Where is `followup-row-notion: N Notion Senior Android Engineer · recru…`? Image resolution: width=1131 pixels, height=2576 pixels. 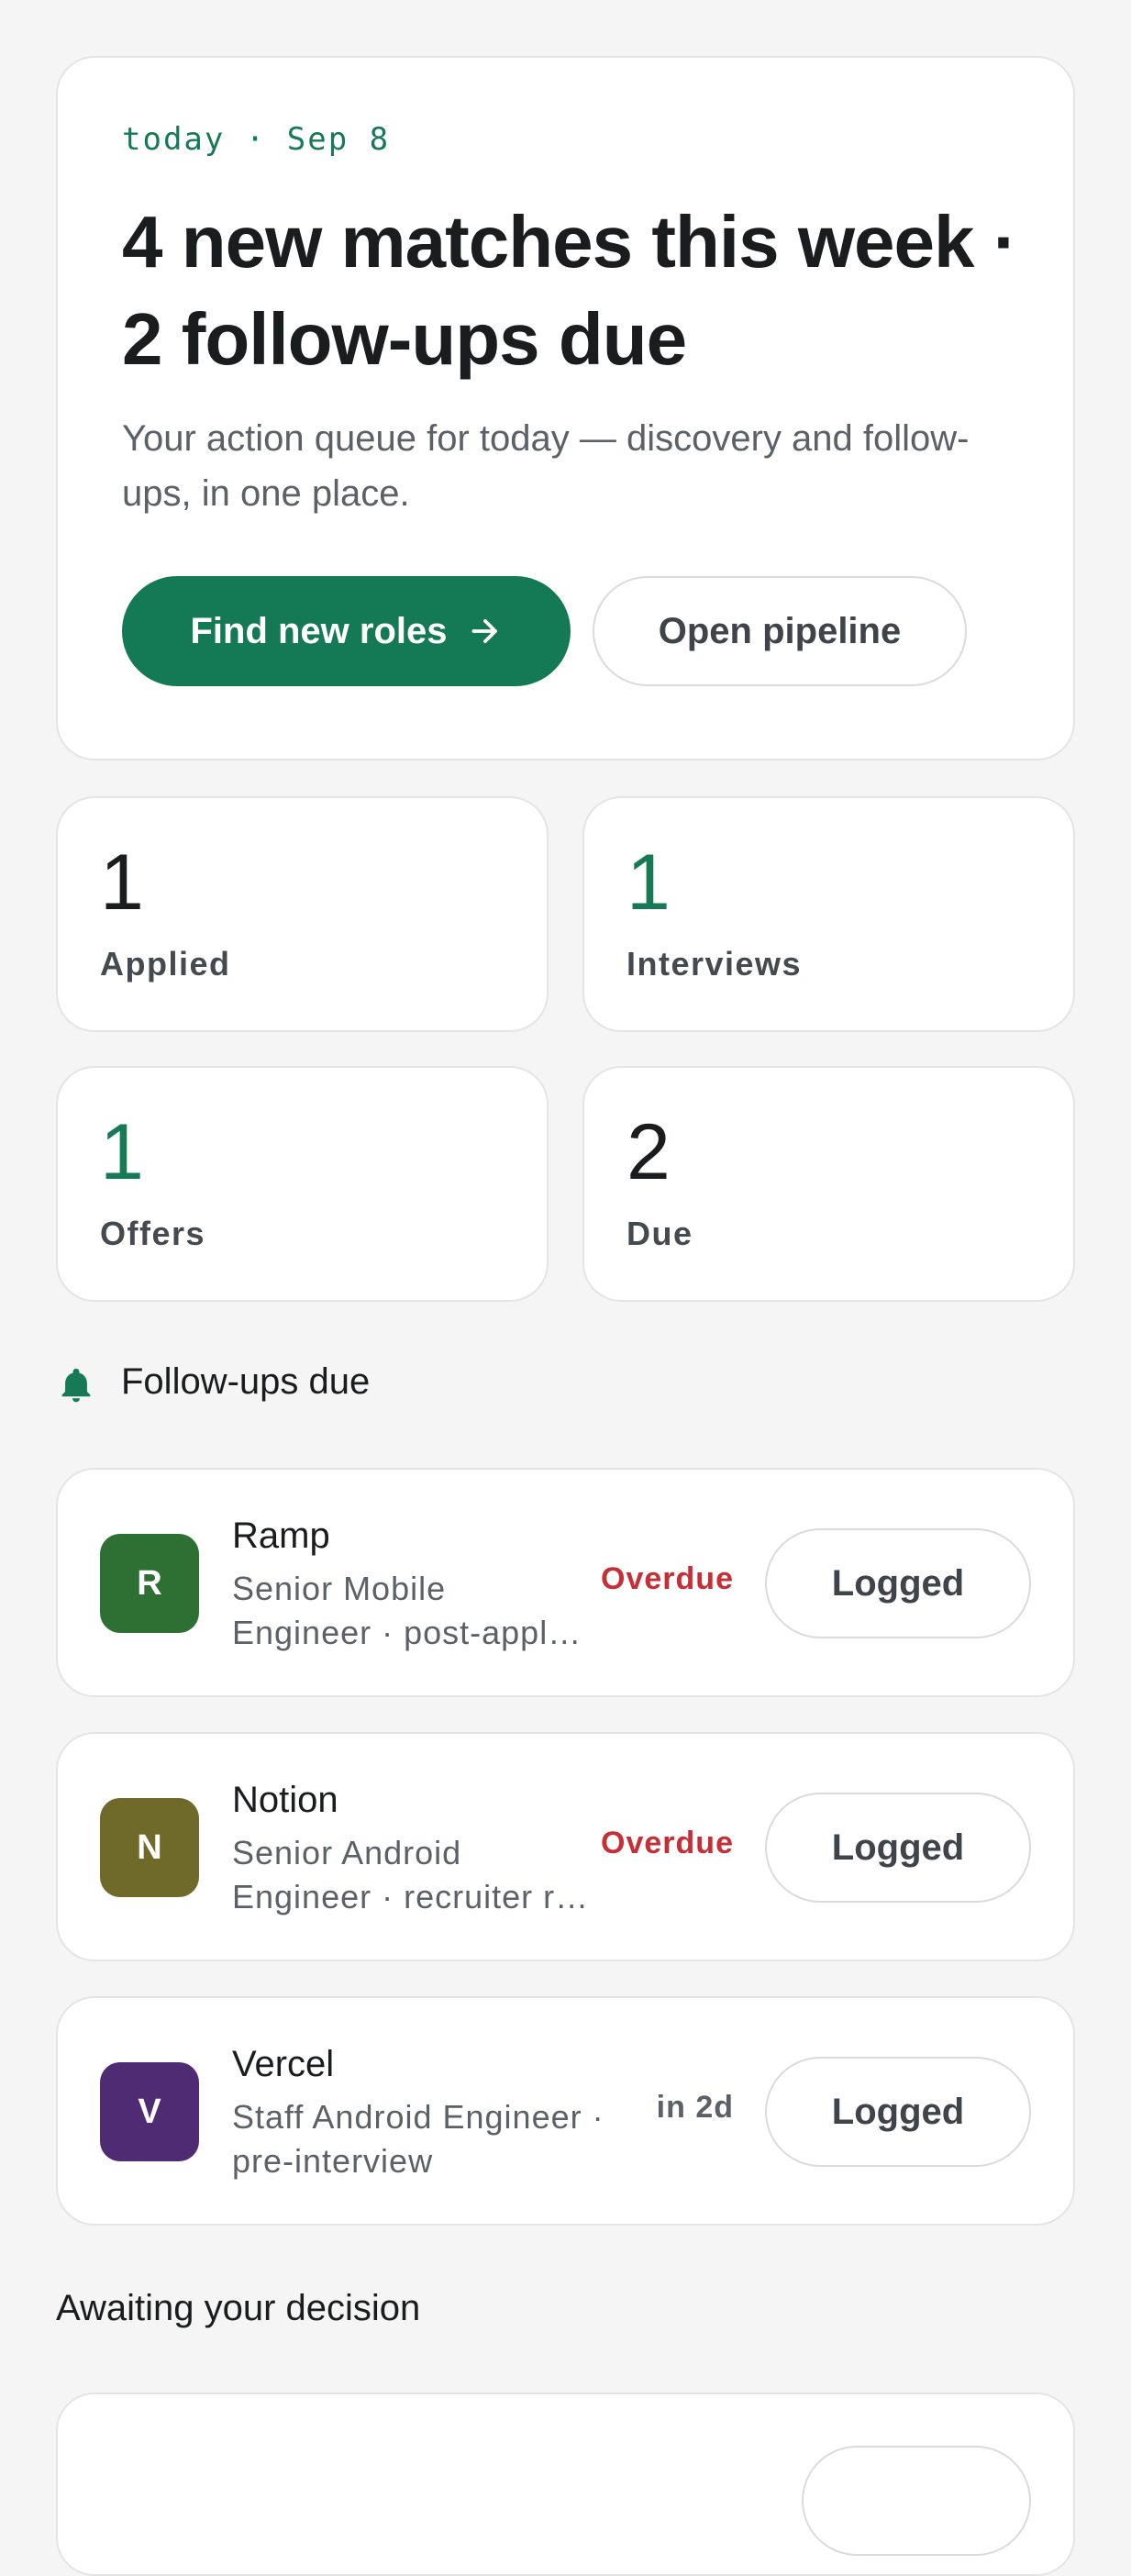 followup-row-notion: N Notion Senior Android Engineer · recru… is located at coordinates (565, 1846).